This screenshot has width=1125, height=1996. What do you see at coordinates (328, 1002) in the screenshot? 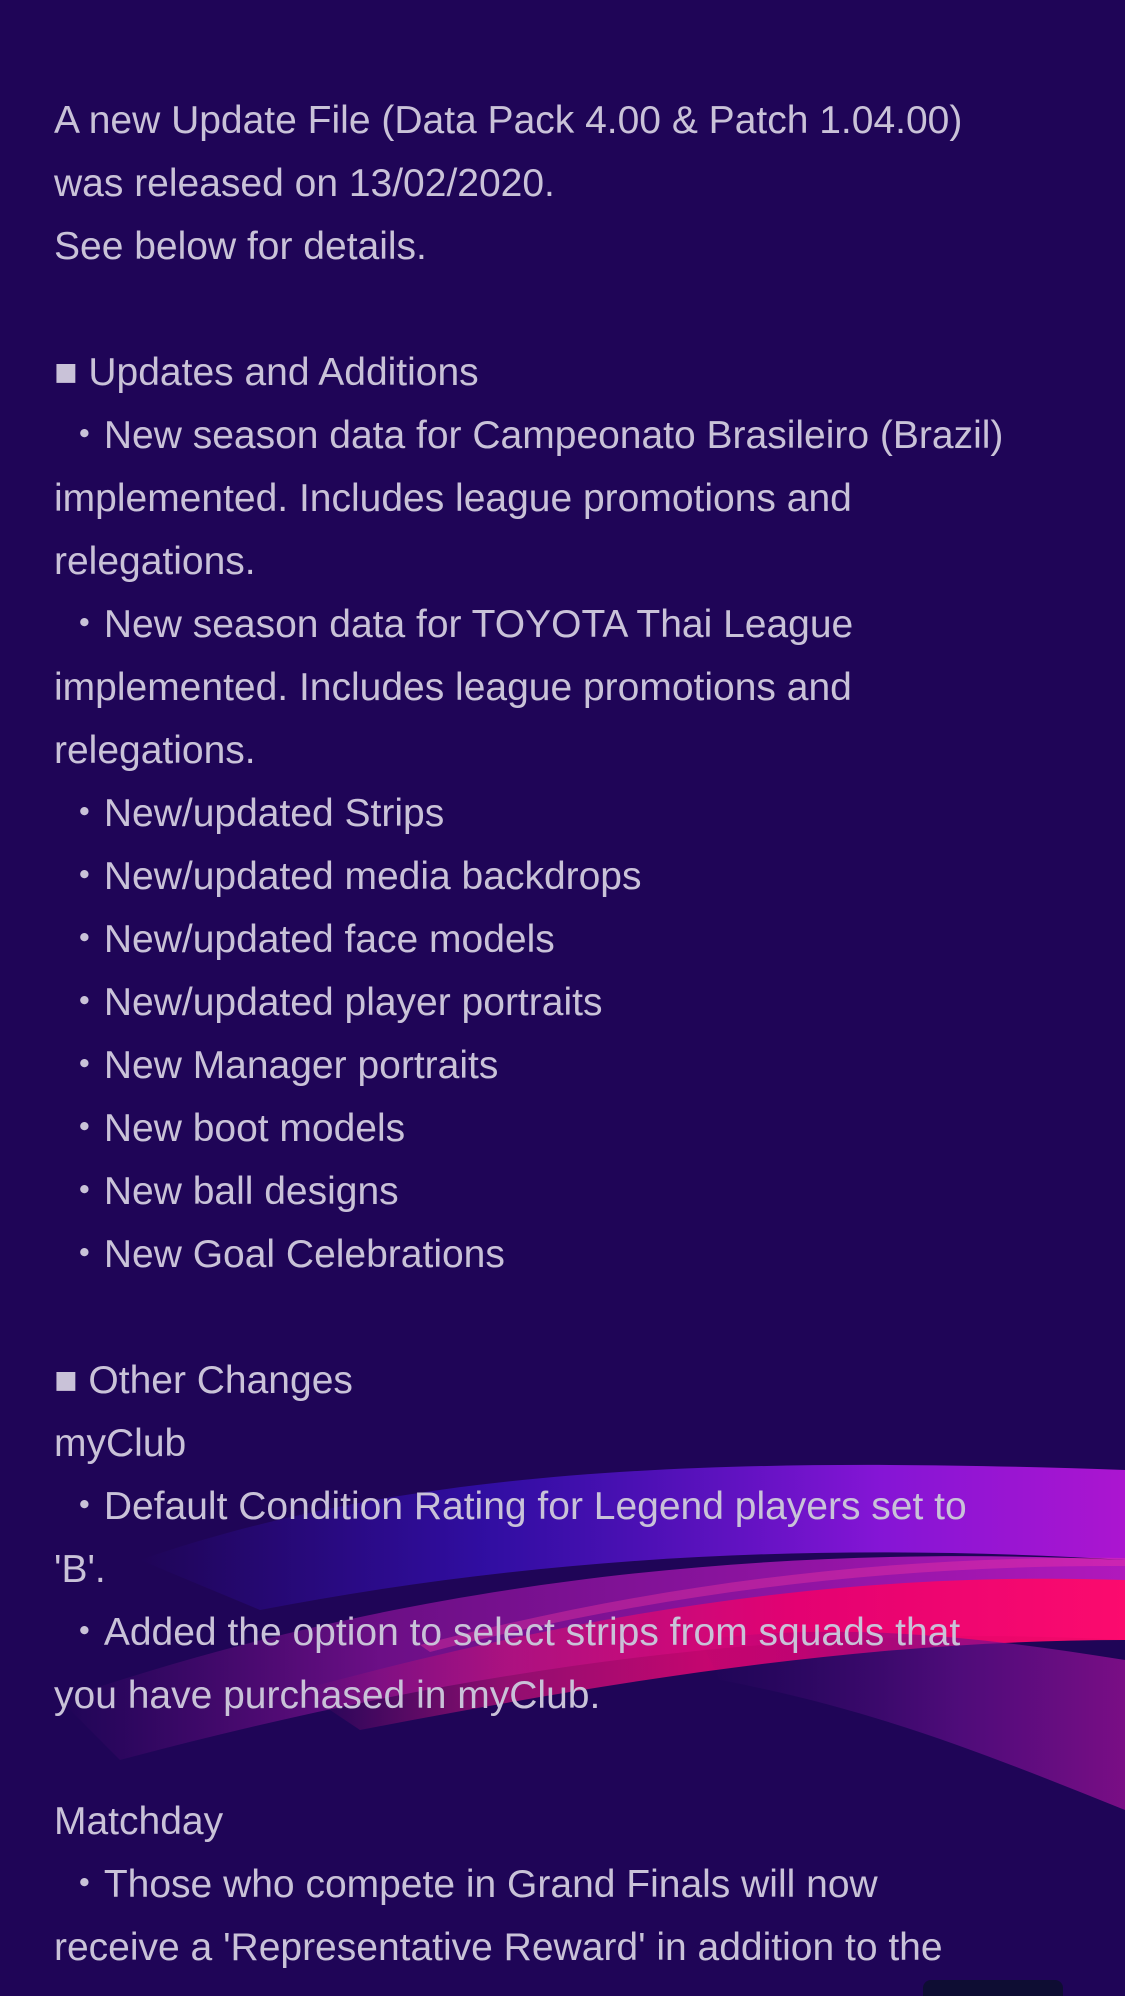
I see `updates-line: ・New/updated player portraits` at bounding box center [328, 1002].